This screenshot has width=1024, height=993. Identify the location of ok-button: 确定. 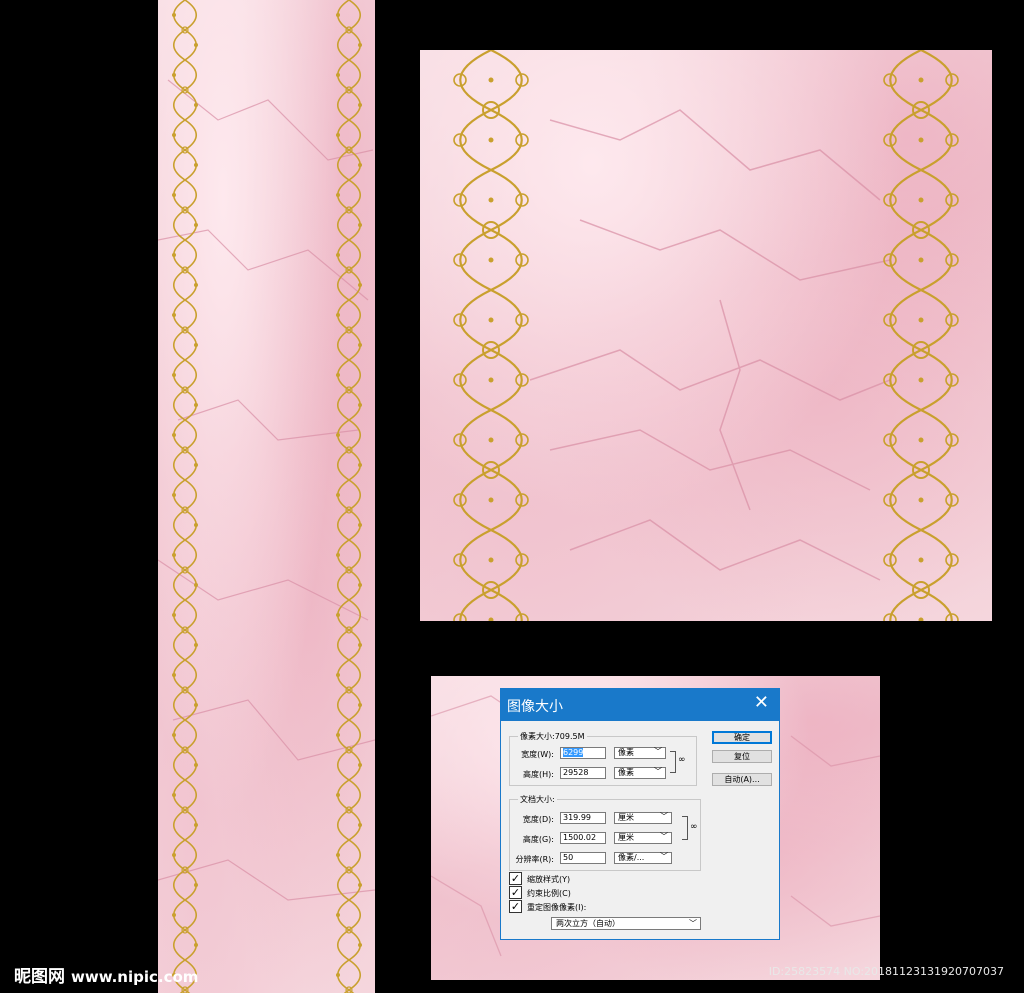
(742, 737).